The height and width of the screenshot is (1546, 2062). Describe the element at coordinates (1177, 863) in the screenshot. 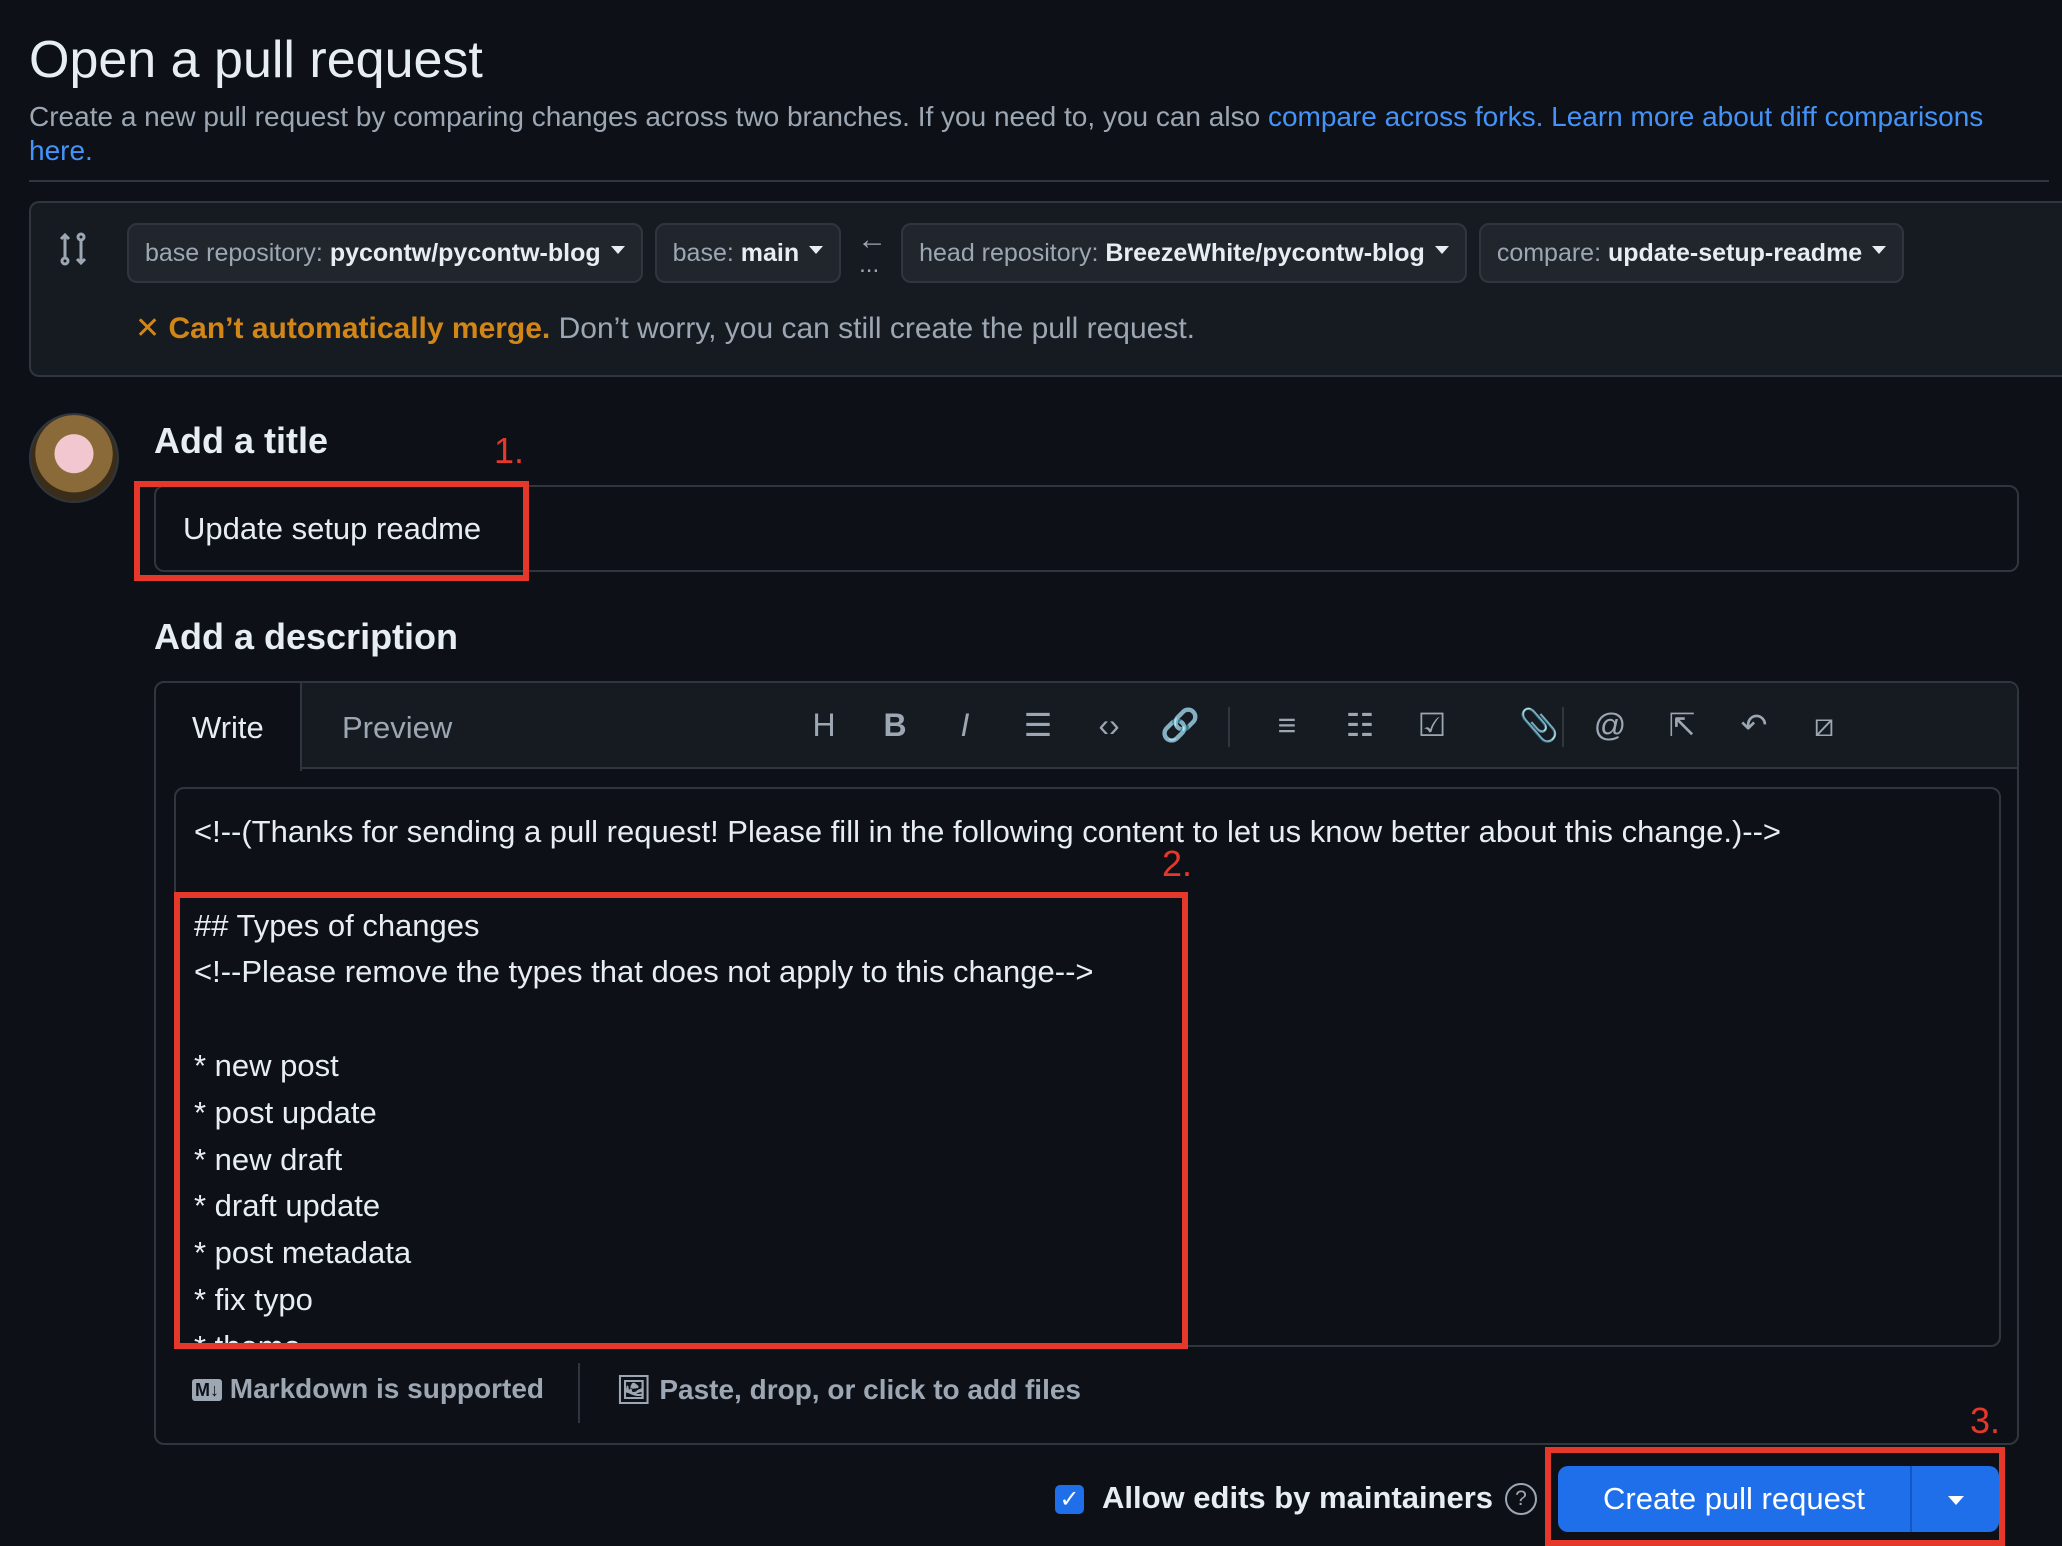

I see `annotation-label-2: 2.` at that location.